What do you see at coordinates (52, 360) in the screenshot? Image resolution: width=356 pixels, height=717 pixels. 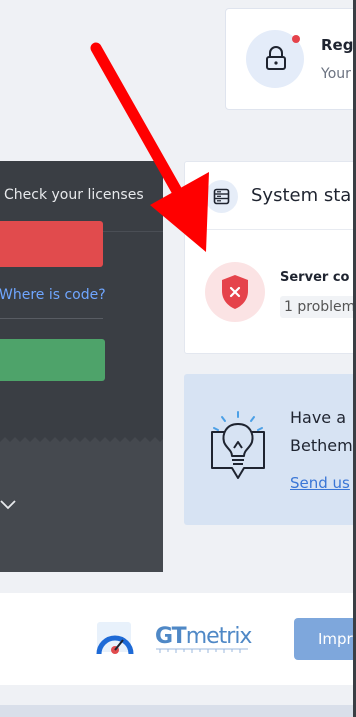 I see `license-green-button` at bounding box center [52, 360].